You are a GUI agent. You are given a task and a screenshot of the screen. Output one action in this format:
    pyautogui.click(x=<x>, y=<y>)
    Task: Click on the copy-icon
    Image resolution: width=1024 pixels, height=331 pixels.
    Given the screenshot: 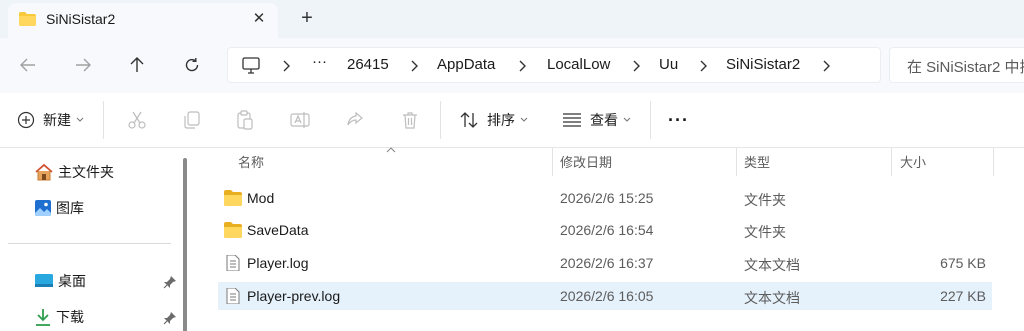 What is the action you would take?
    pyautogui.click(x=192, y=120)
    